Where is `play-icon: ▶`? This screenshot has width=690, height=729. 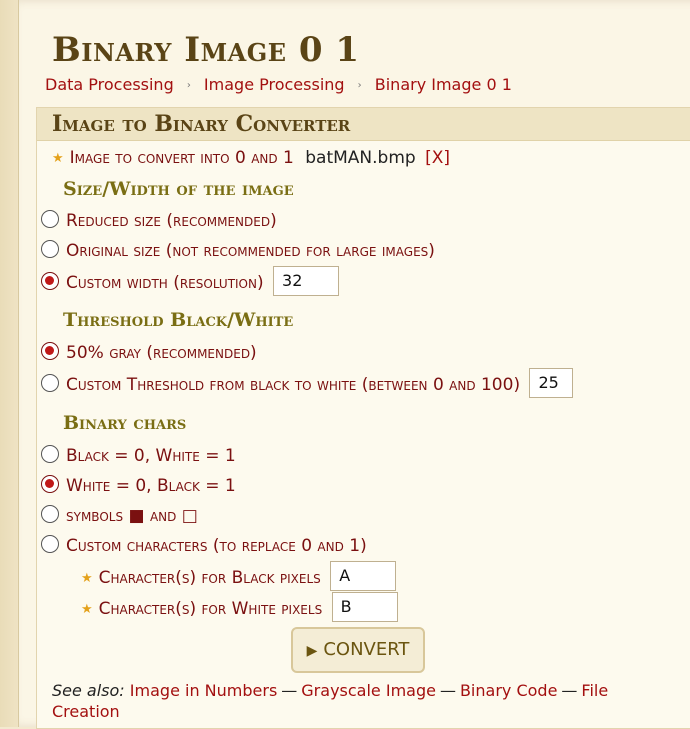
play-icon: ▶ is located at coordinates (312, 651).